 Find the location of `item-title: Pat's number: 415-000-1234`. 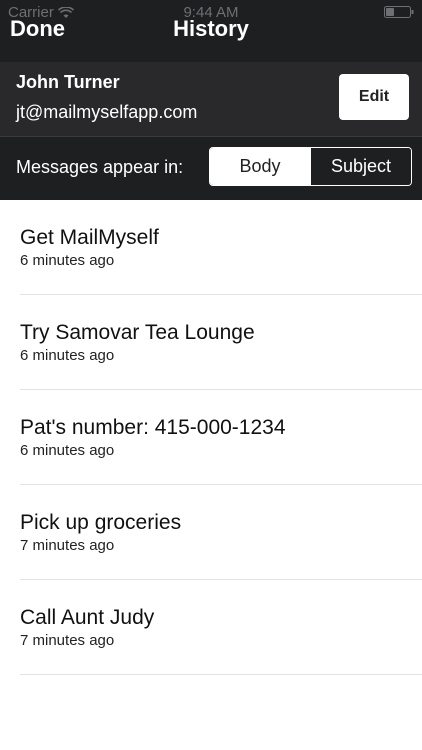

item-title: Pat's number: 415-000-1234 is located at coordinates (153, 427).